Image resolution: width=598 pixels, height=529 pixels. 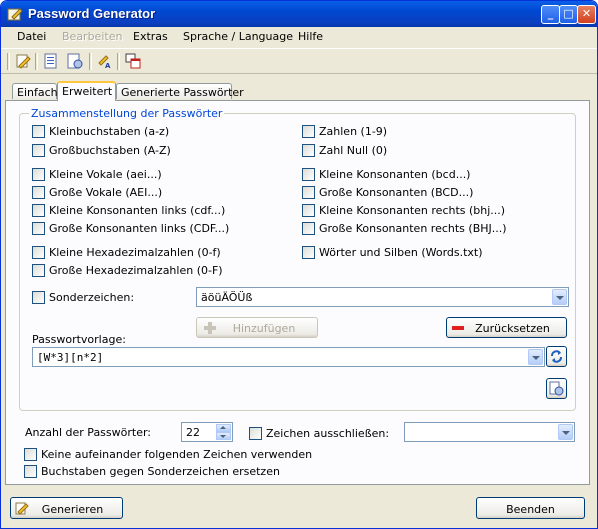 What do you see at coordinates (328, 433) in the screenshot?
I see `label-exclude-chars: Zeichen ausschließen:` at bounding box center [328, 433].